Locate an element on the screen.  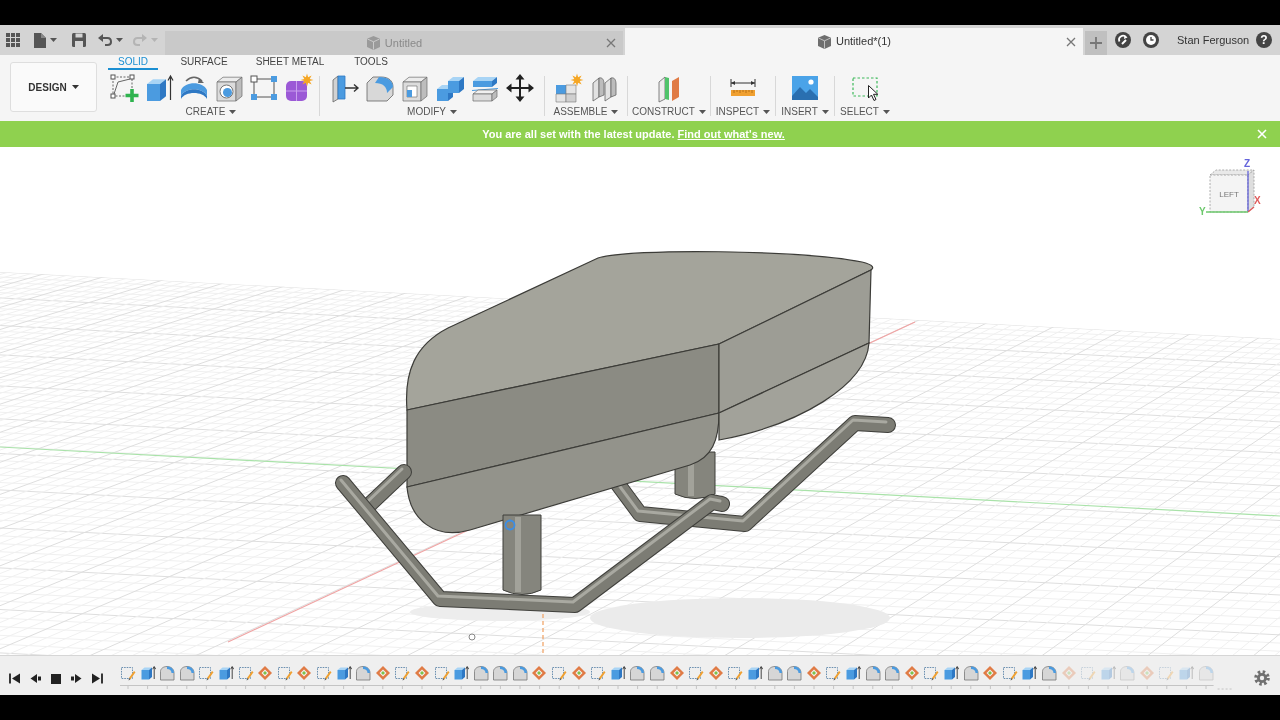
plus-icon is located at coordinates (1096, 43).